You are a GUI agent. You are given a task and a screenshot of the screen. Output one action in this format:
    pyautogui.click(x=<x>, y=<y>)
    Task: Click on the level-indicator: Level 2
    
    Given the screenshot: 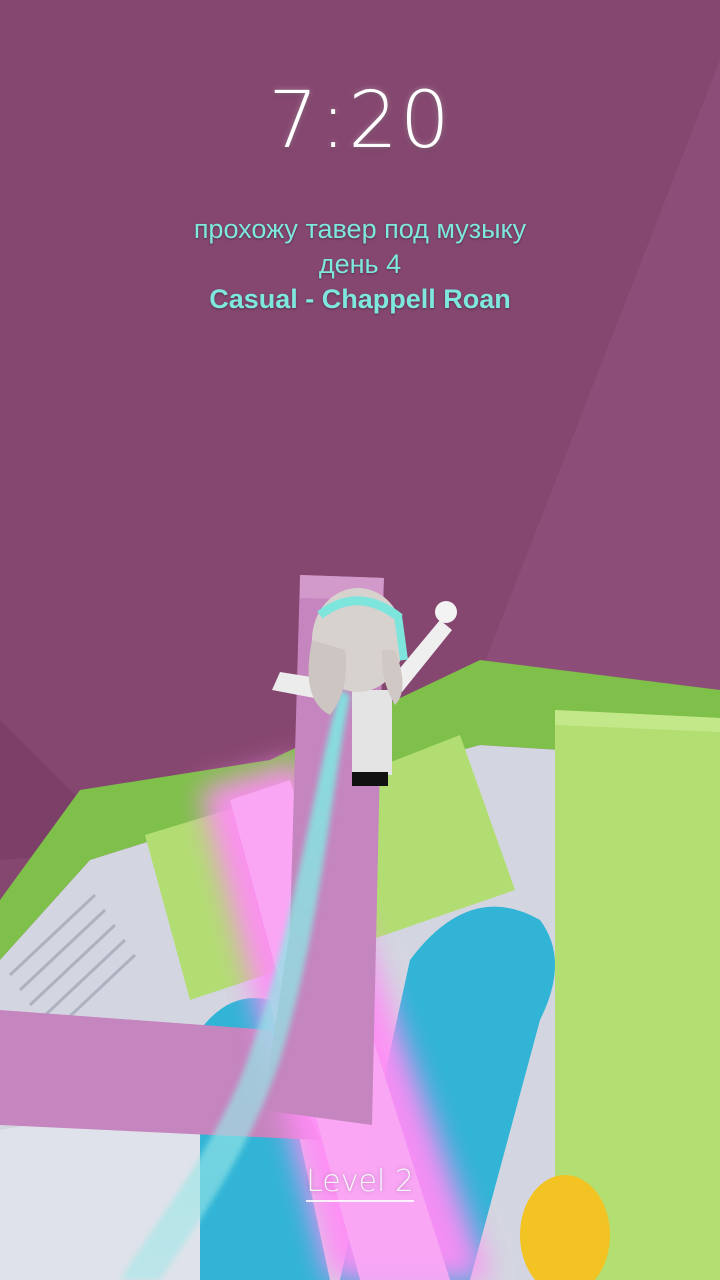 What is the action you would take?
    pyautogui.click(x=360, y=1183)
    